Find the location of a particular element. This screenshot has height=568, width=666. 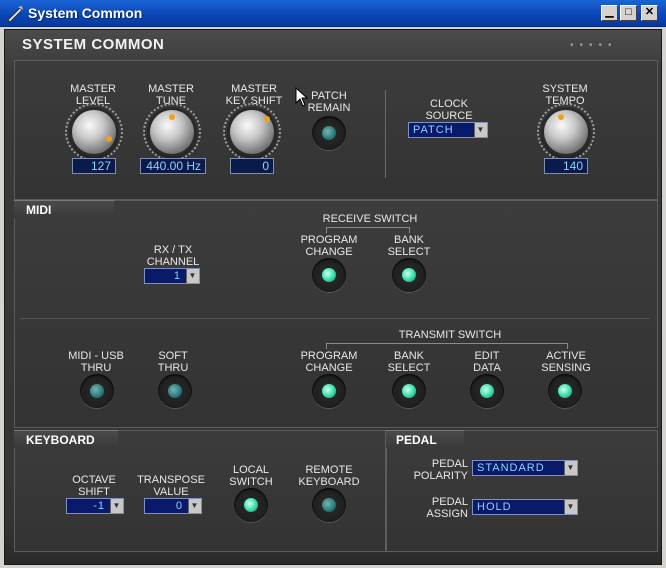

rx-tx-channel-dropdown: 1 ▼ is located at coordinates (172, 276).